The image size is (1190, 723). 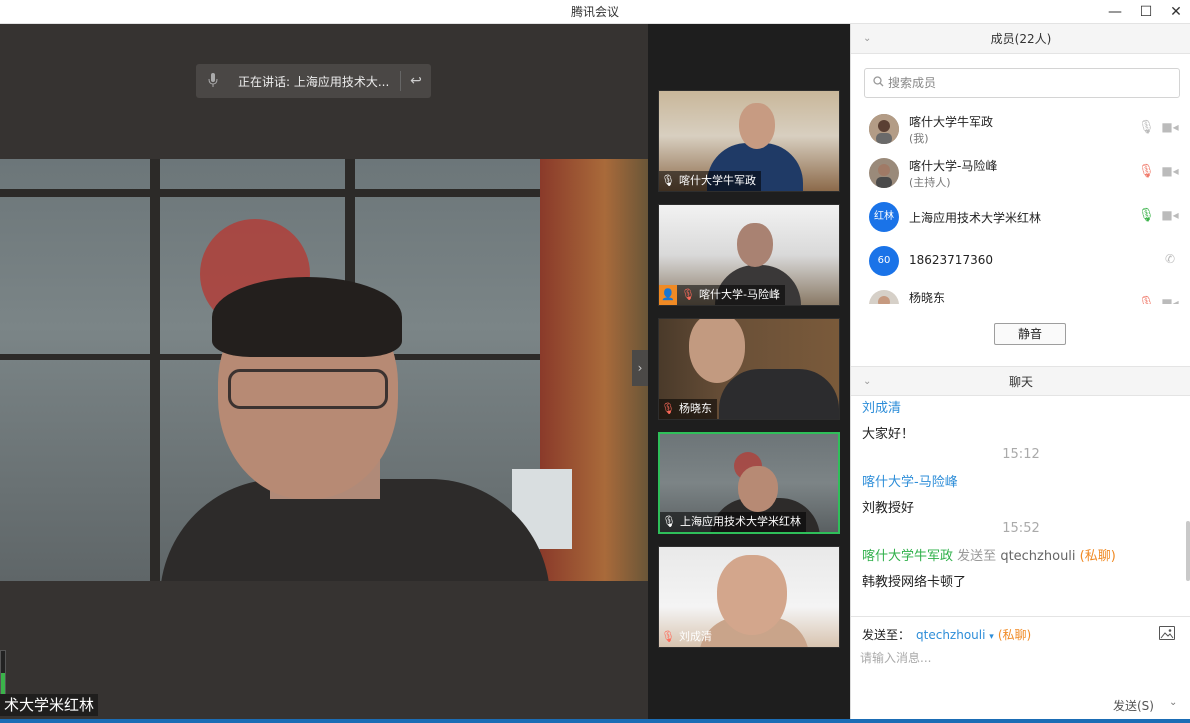 What do you see at coordinates (1133, 705) in the screenshot?
I see `send-button: 发送(S)` at bounding box center [1133, 705].